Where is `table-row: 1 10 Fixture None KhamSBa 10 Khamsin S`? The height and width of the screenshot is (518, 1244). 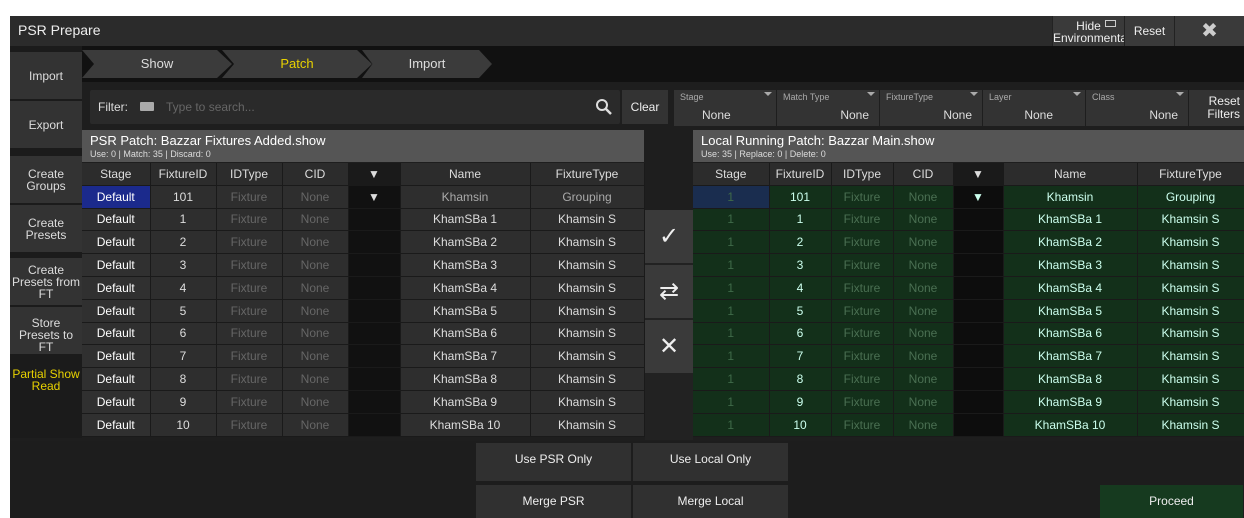 table-row: 1 10 Fixture None KhamSBa 10 Khamsin S is located at coordinates (968, 425).